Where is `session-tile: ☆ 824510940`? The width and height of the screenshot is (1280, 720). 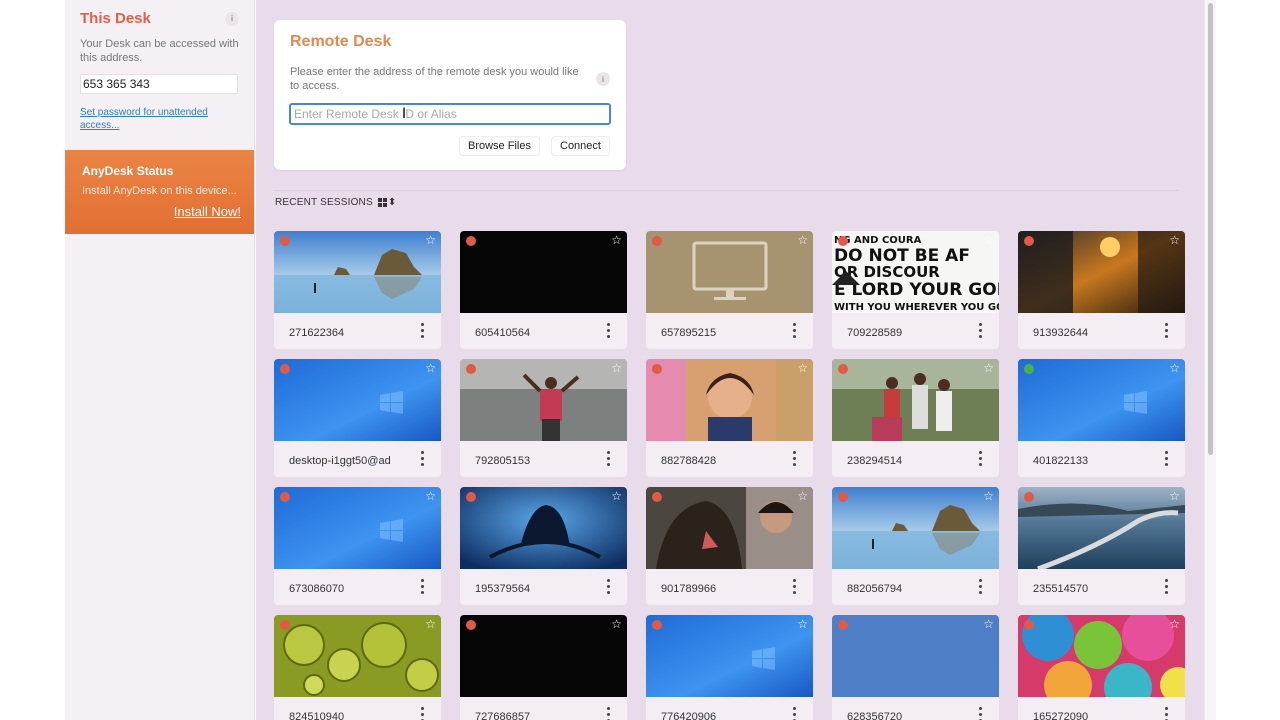 session-tile: ☆ 824510940 is located at coordinates (357, 667).